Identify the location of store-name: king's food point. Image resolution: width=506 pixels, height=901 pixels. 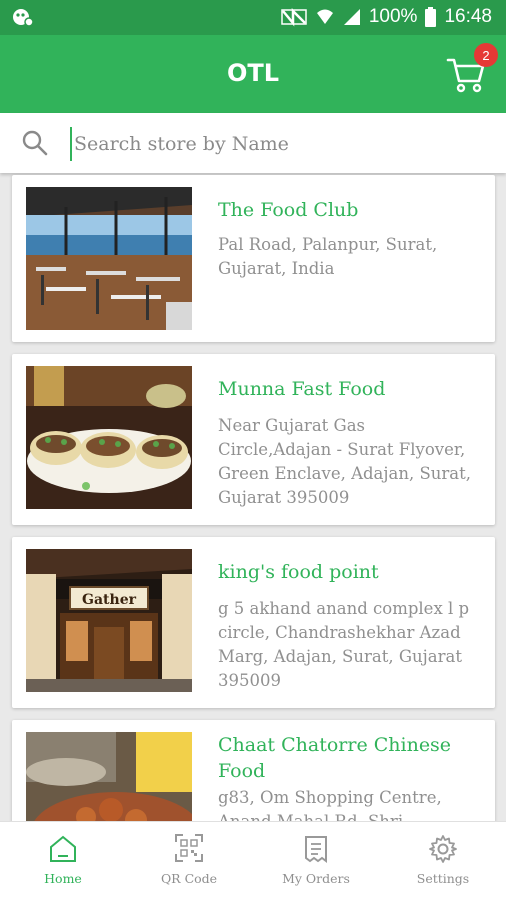
(298, 572).